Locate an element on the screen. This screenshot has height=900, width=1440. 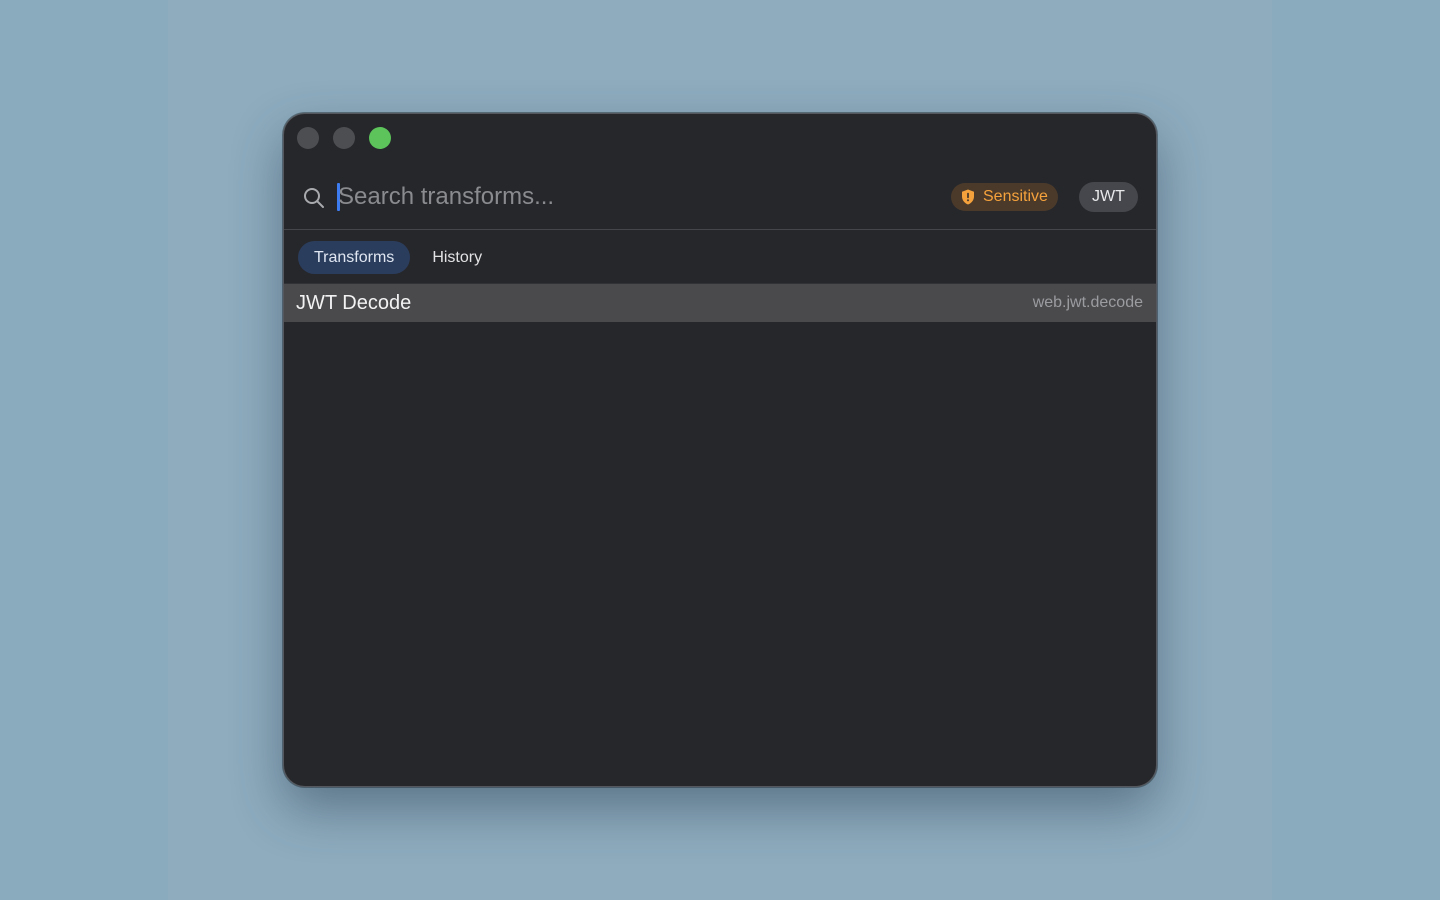
tab-bar: Transforms History is located at coordinates (398, 258).